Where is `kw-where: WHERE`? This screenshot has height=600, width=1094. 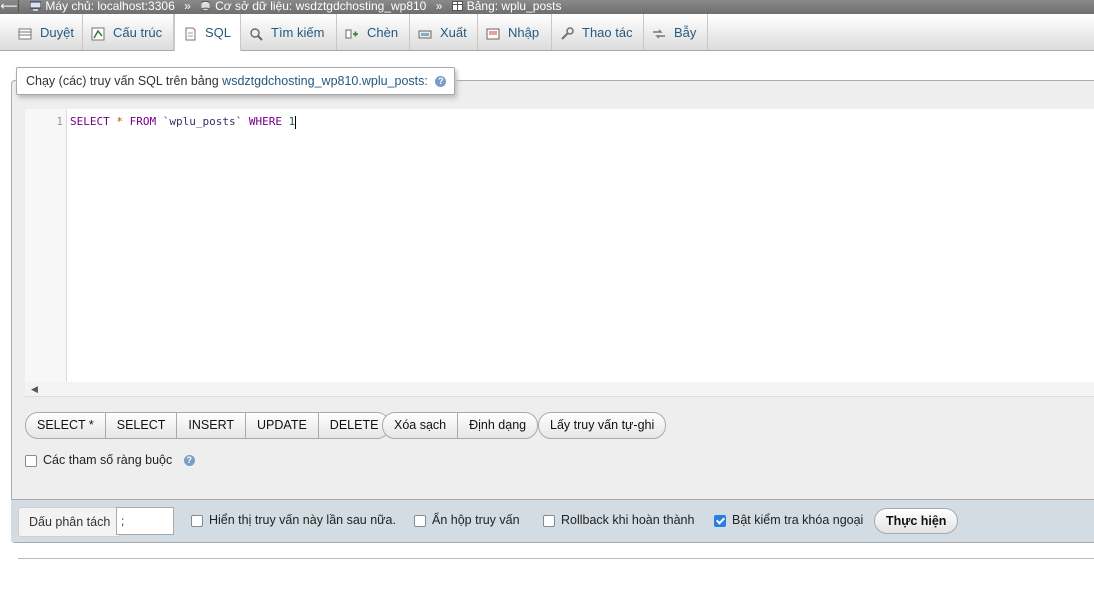 kw-where: WHERE is located at coordinates (265, 121).